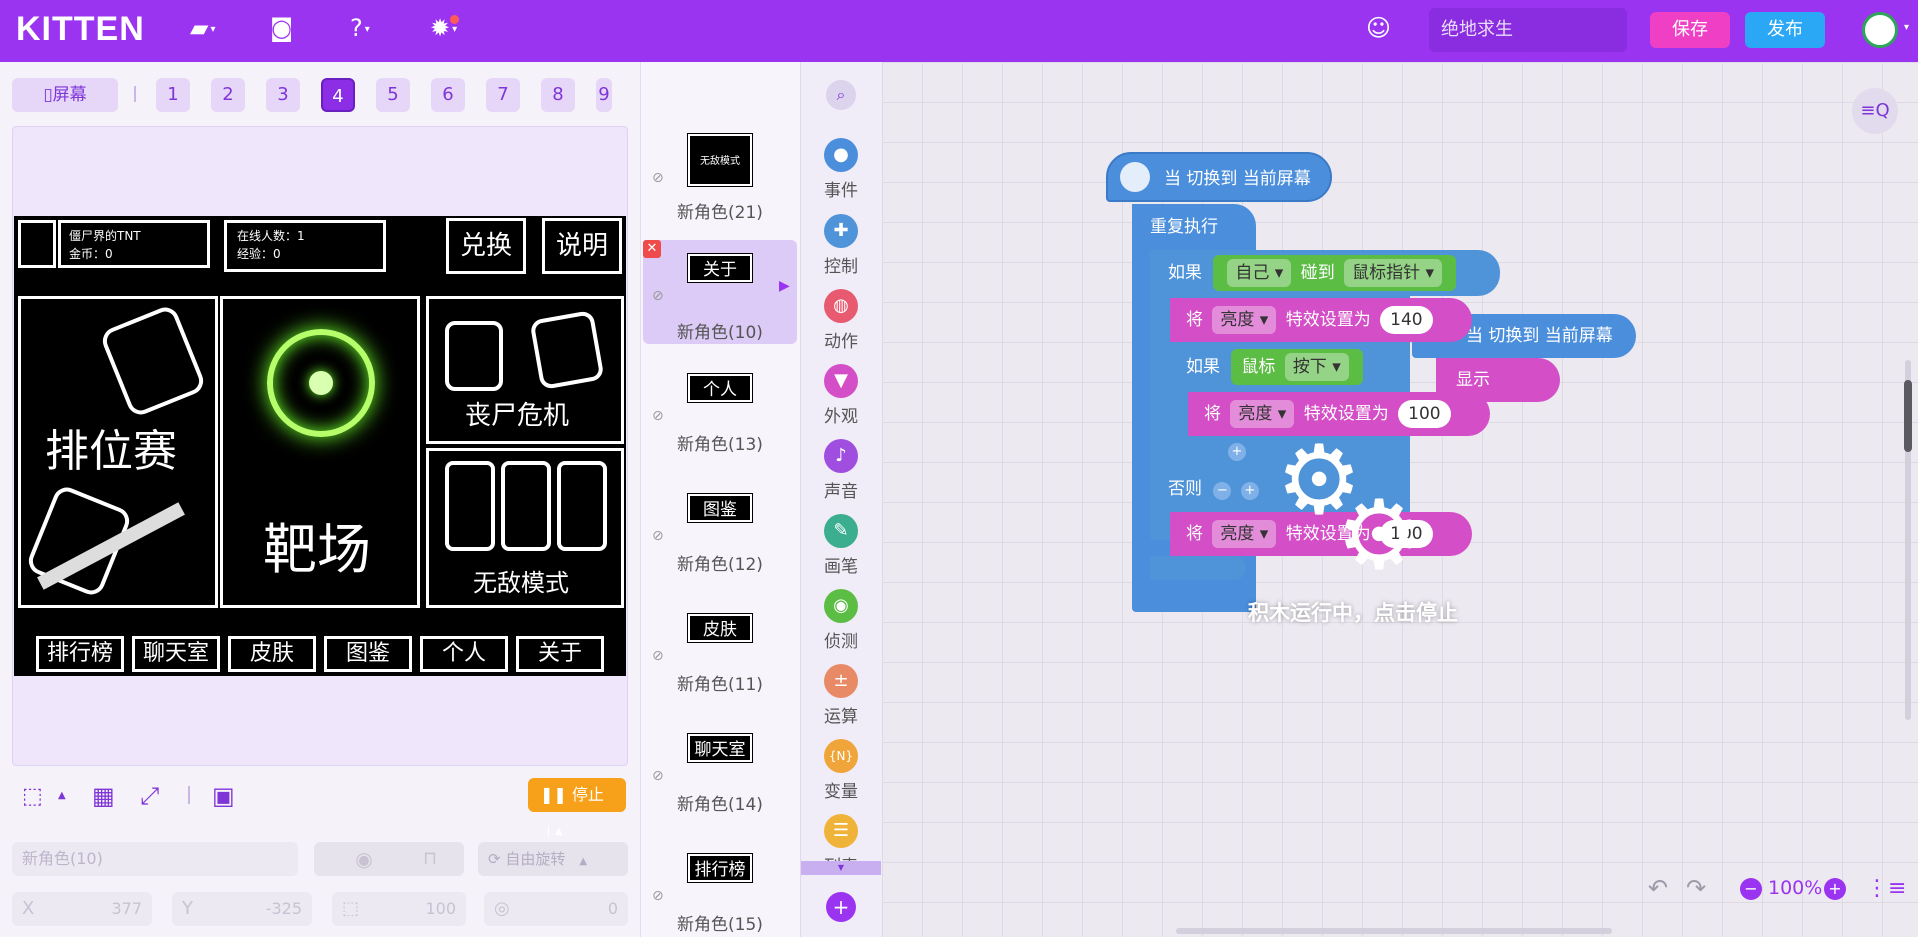  Describe the element at coordinates (228, 95) in the screenshot. I see `screen-tab-2: 2` at that location.